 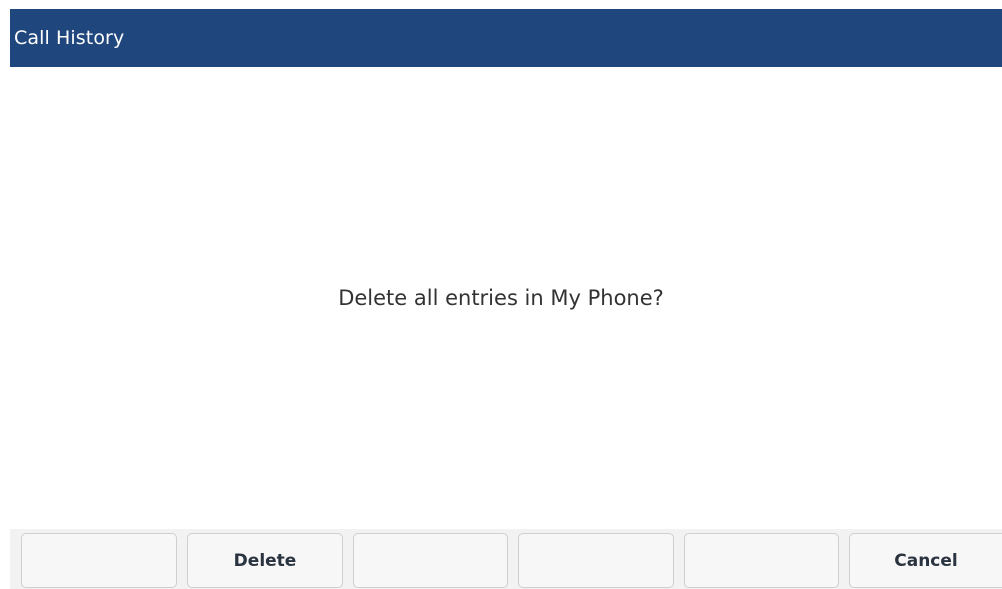 I want to click on delete-button-label: Delete, so click(x=265, y=560).